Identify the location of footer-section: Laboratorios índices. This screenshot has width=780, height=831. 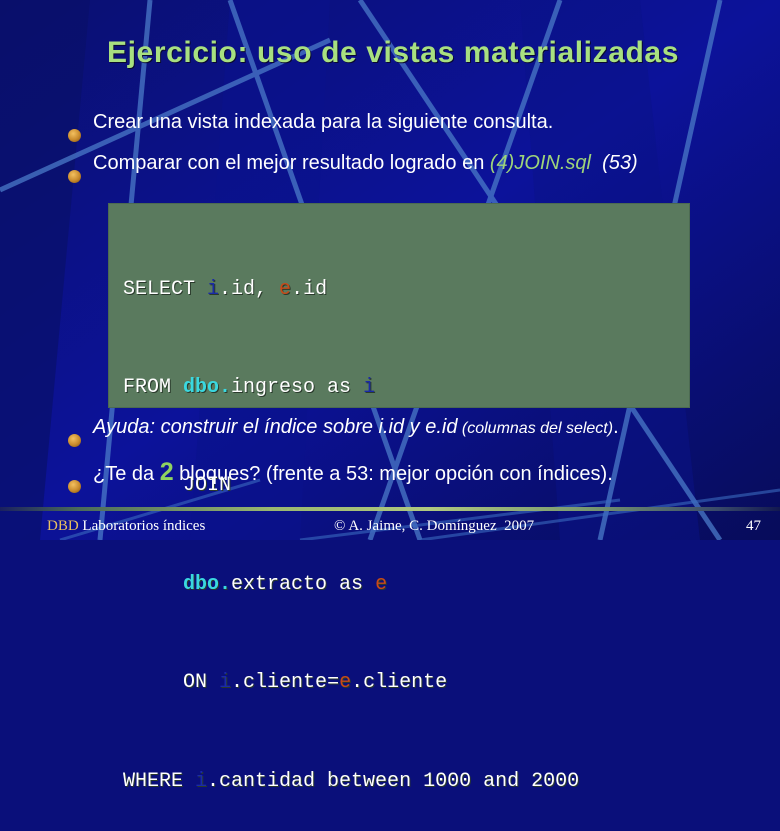
(144, 526).